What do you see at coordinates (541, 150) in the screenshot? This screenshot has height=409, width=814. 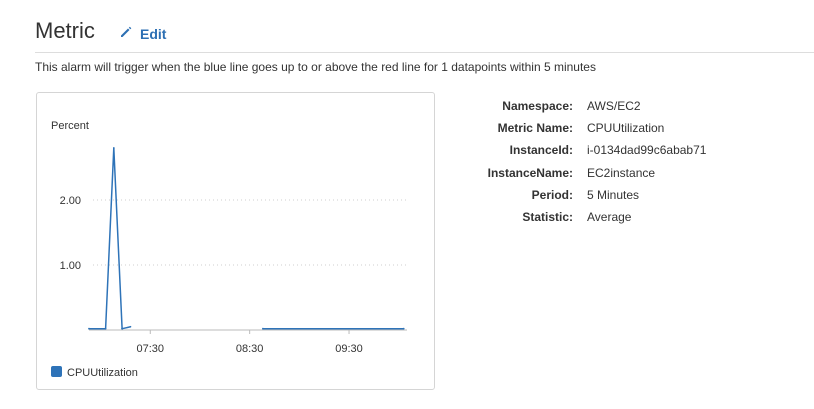 I see `detail-label: InstanceId:` at bounding box center [541, 150].